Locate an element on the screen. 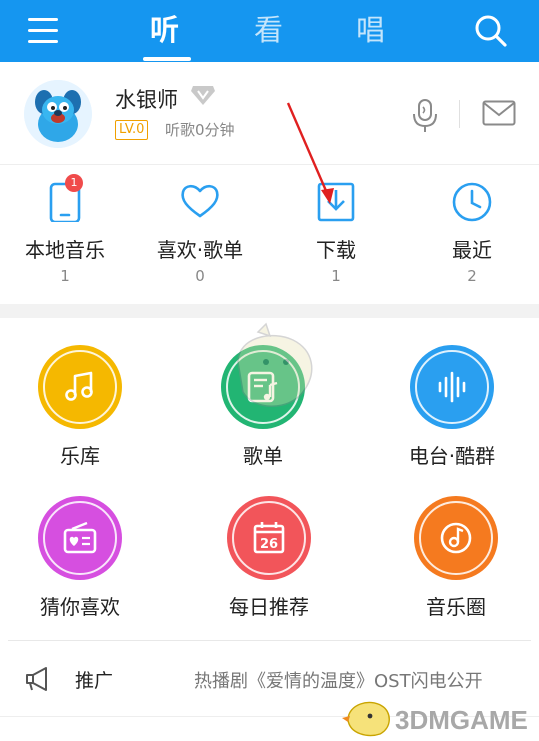  top-bar: 听 看 唱 is located at coordinates (269, 31).